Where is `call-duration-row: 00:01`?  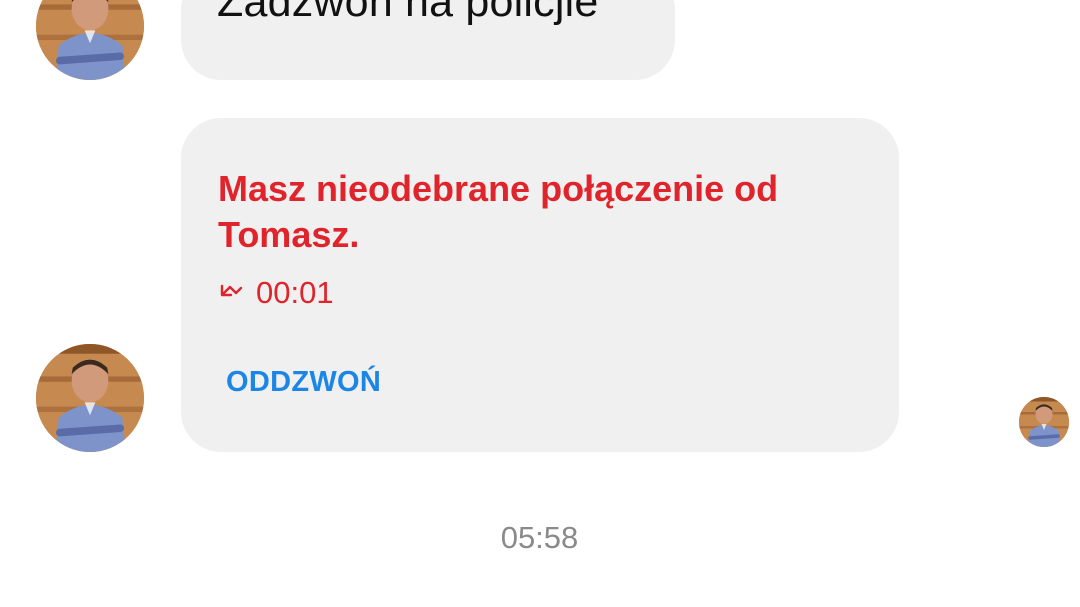 call-duration-row: 00:01 is located at coordinates (276, 293).